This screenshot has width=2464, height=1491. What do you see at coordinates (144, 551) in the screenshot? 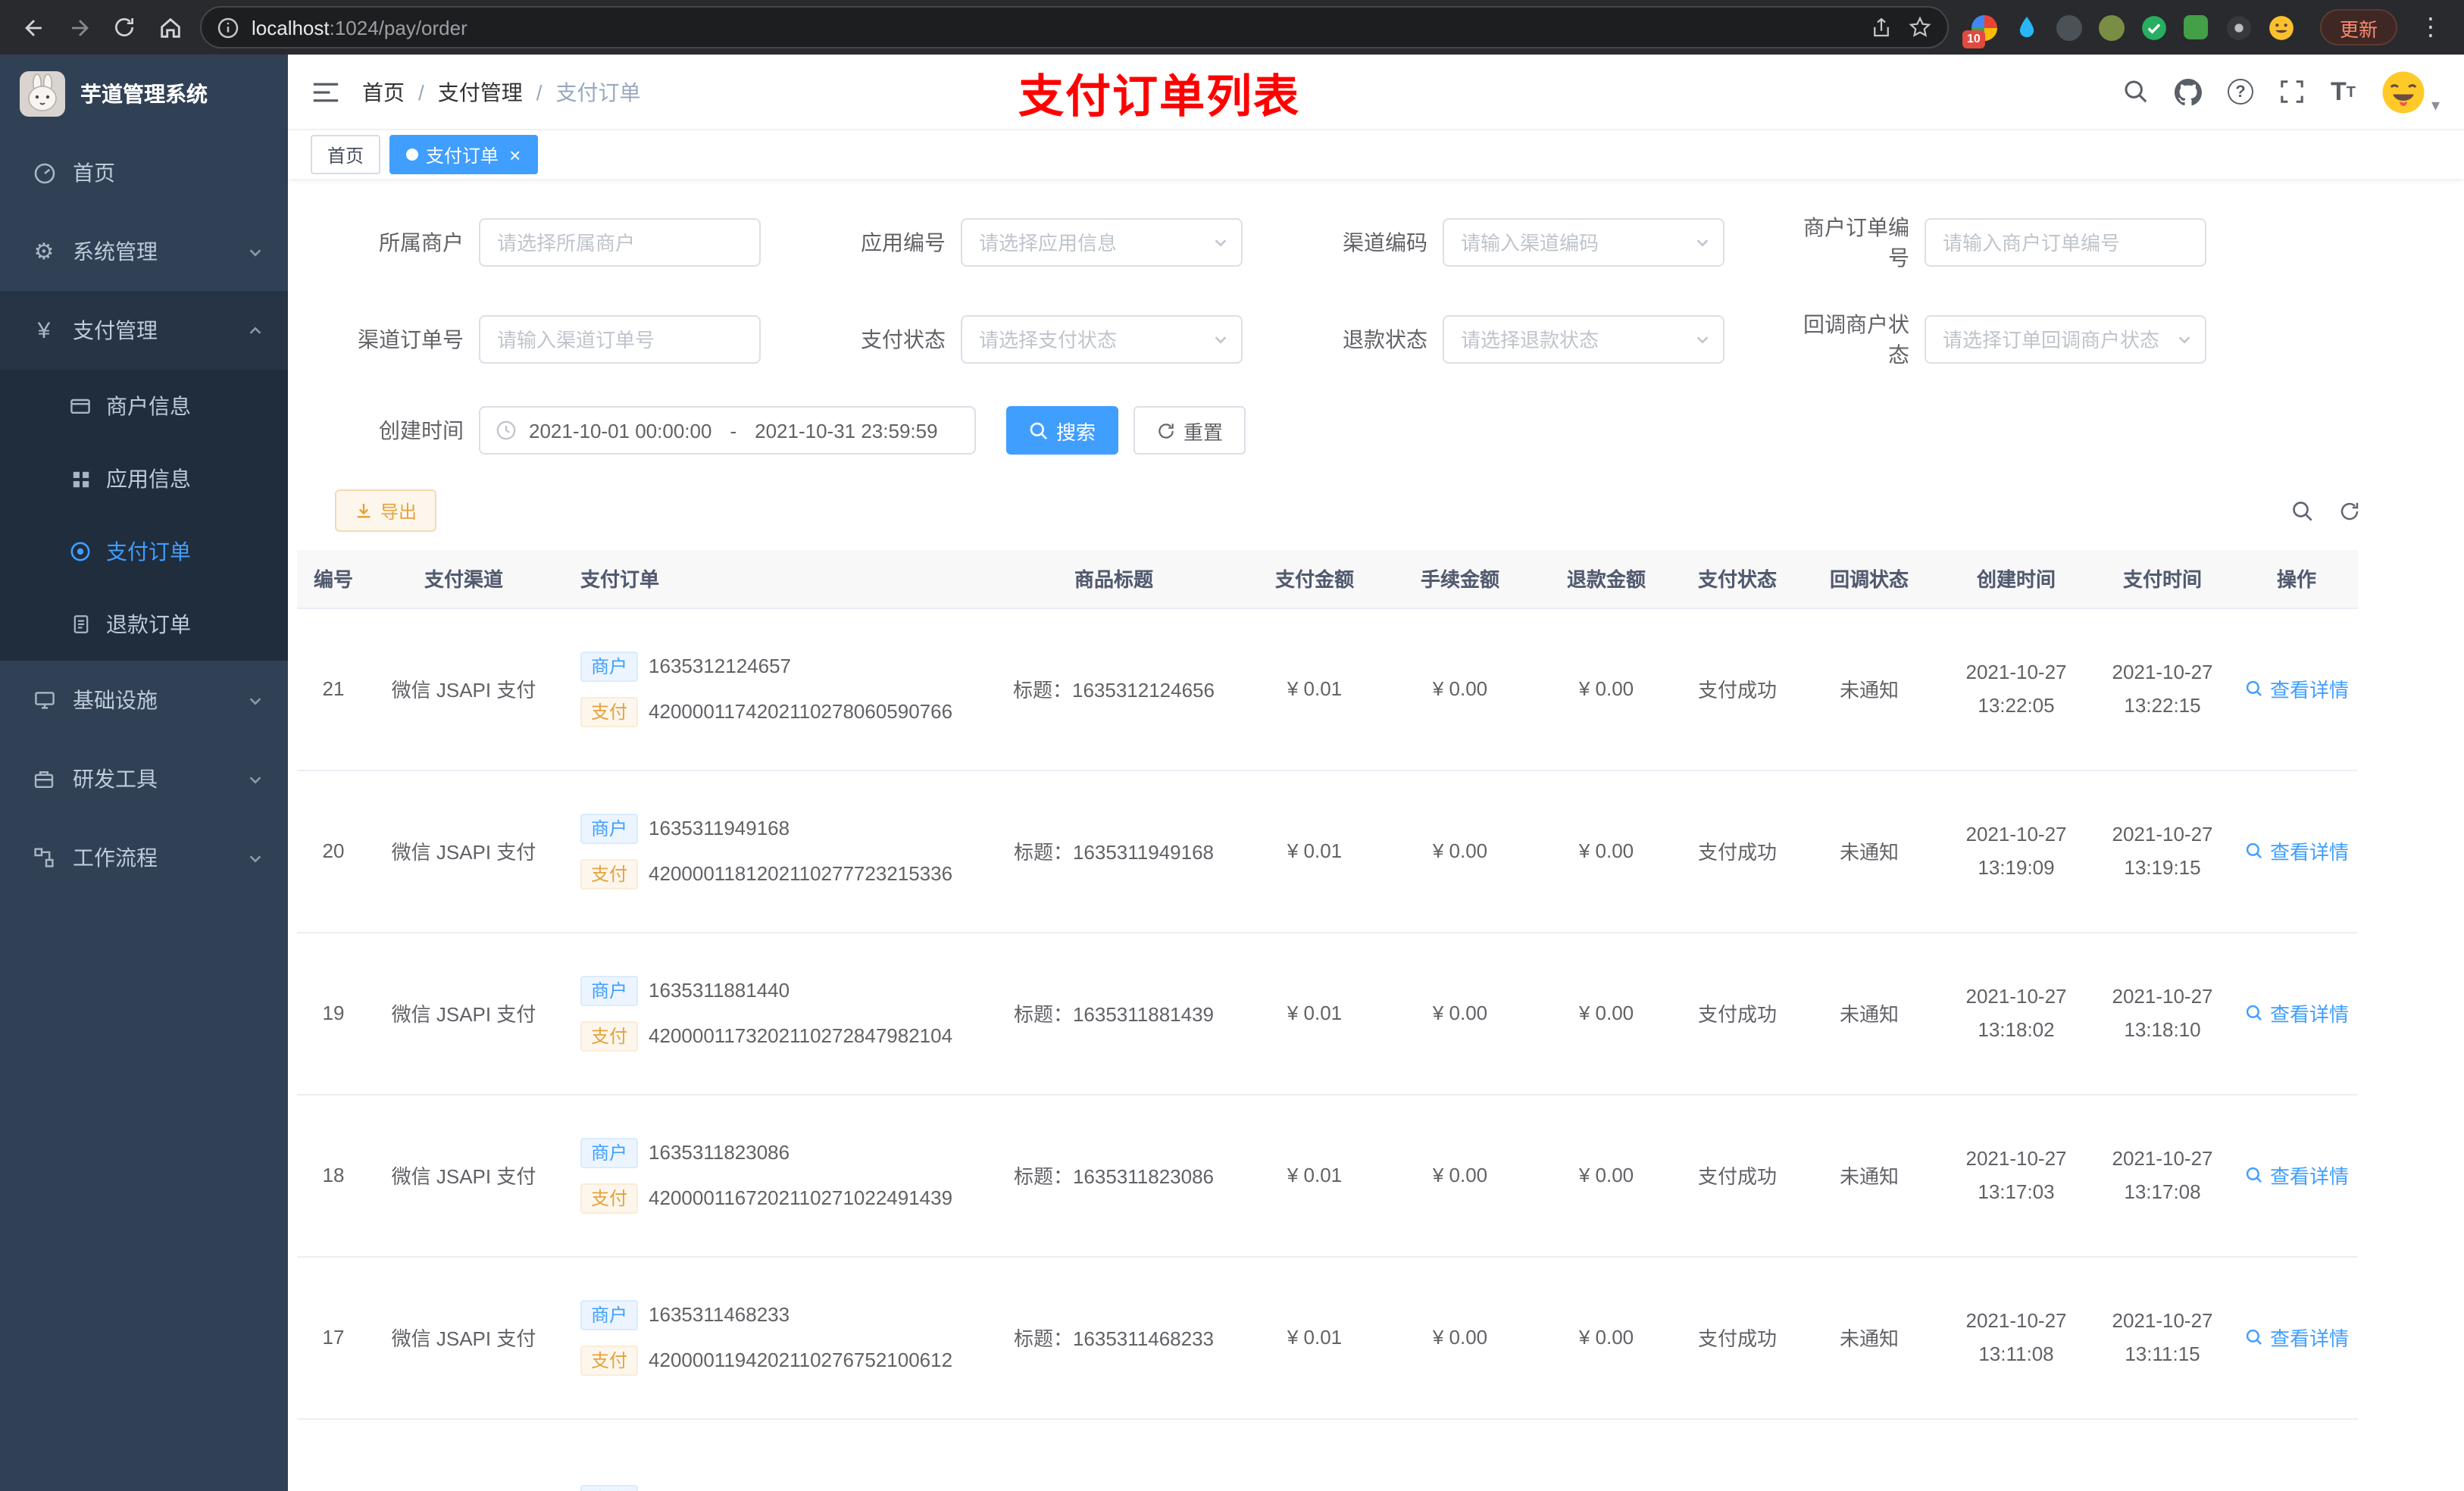
I see `sidebar-item-pay-order: 支付订单` at bounding box center [144, 551].